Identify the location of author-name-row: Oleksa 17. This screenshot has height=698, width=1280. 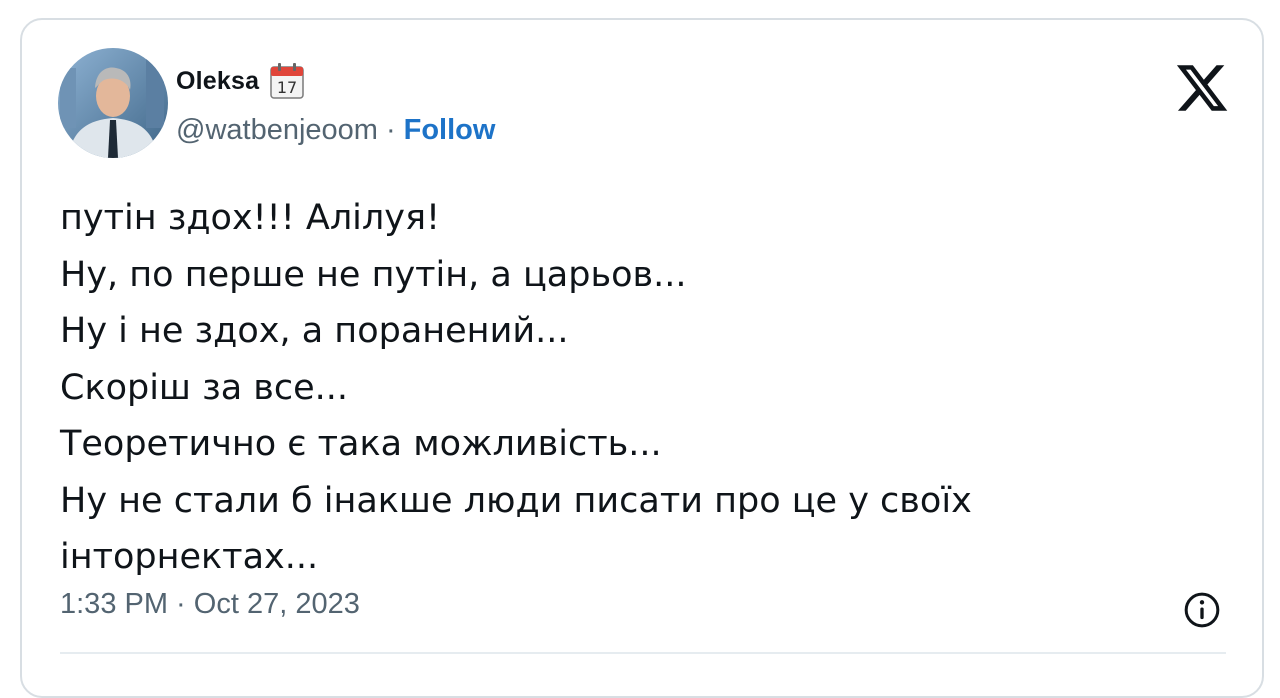
(240, 81).